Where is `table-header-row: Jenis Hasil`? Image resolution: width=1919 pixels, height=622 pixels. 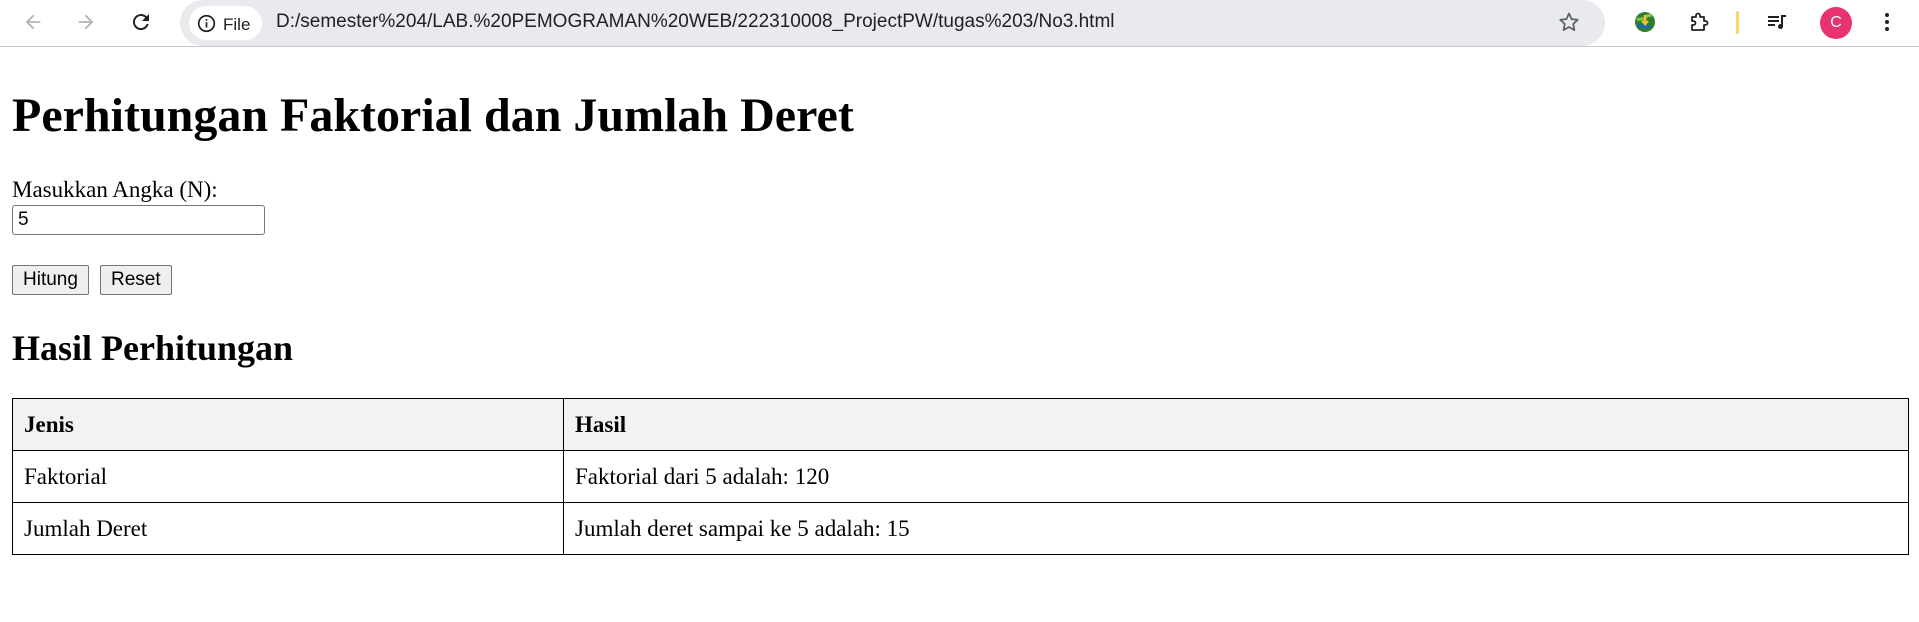 table-header-row: Jenis Hasil is located at coordinates (960, 424).